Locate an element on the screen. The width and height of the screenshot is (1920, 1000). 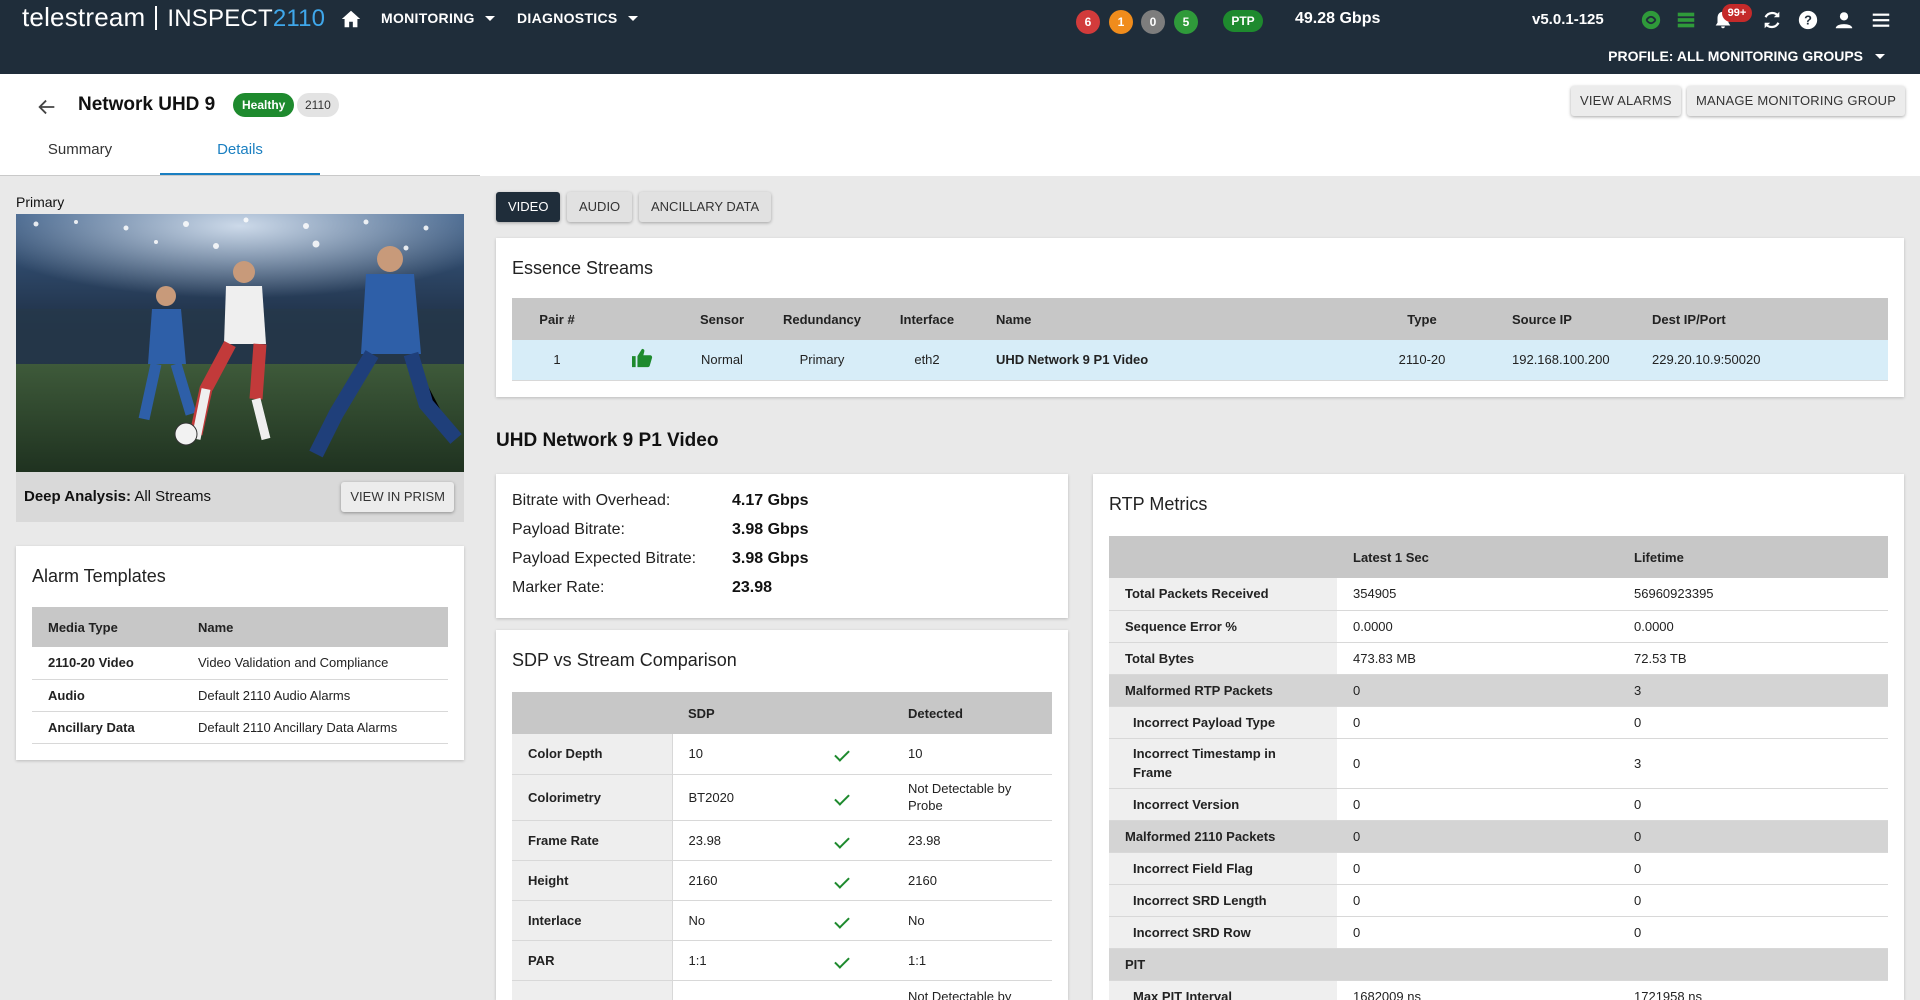
stream-tab-video: VIDEO is located at coordinates (528, 207).